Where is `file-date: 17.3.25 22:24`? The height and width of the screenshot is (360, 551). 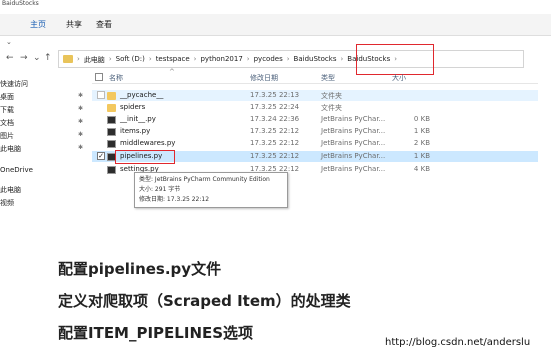
file-date: 17.3.25 22:24 is located at coordinates (275, 107).